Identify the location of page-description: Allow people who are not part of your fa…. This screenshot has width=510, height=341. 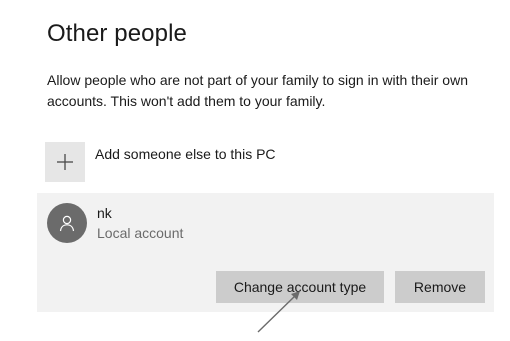
(257, 90).